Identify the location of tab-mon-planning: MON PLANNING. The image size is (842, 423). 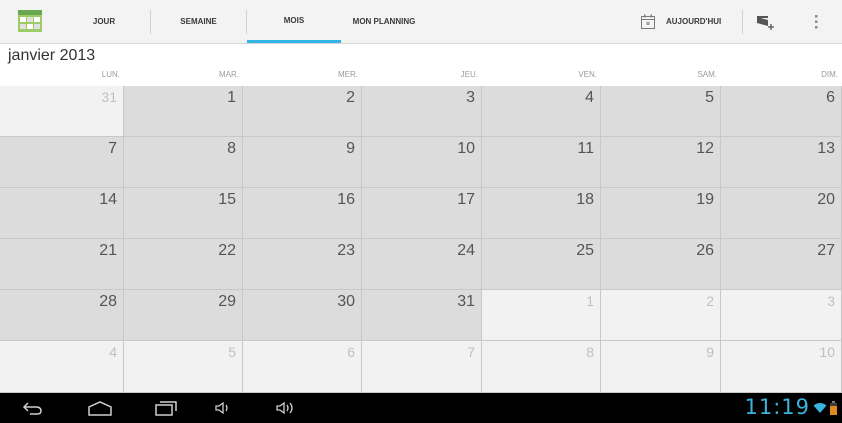
(384, 21).